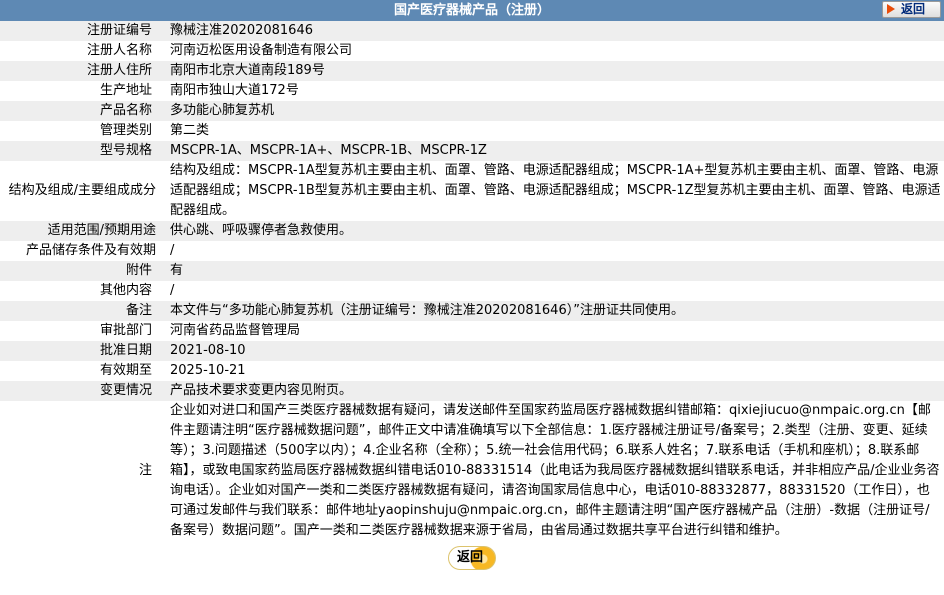 Image resolution: width=944 pixels, height=595 pixels. Describe the element at coordinates (80, 251) in the screenshot. I see `row-label: 产品储存条件及有效期` at that location.